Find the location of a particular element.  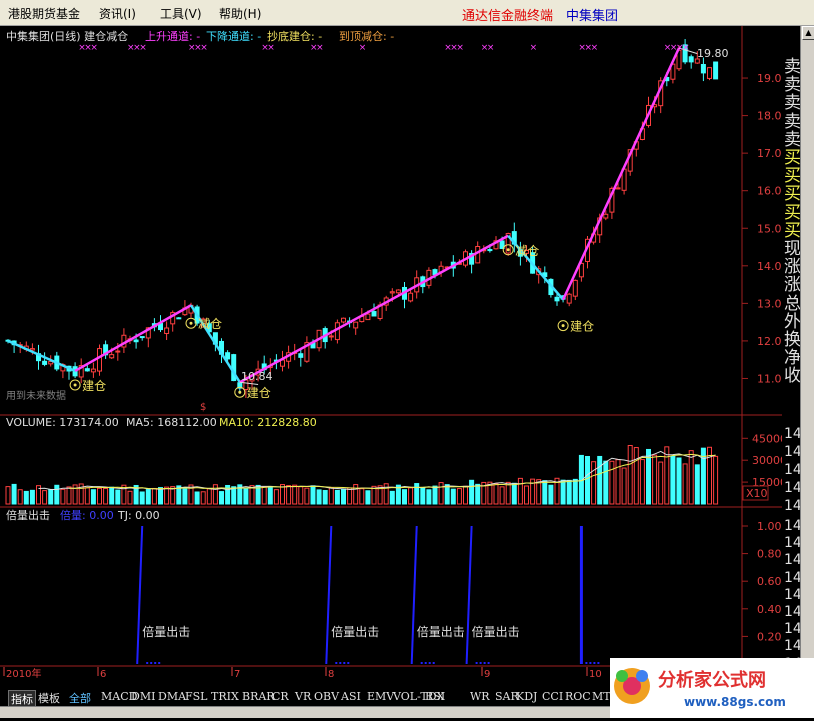

signal-label: 倍量出击 is located at coordinates (166, 631).